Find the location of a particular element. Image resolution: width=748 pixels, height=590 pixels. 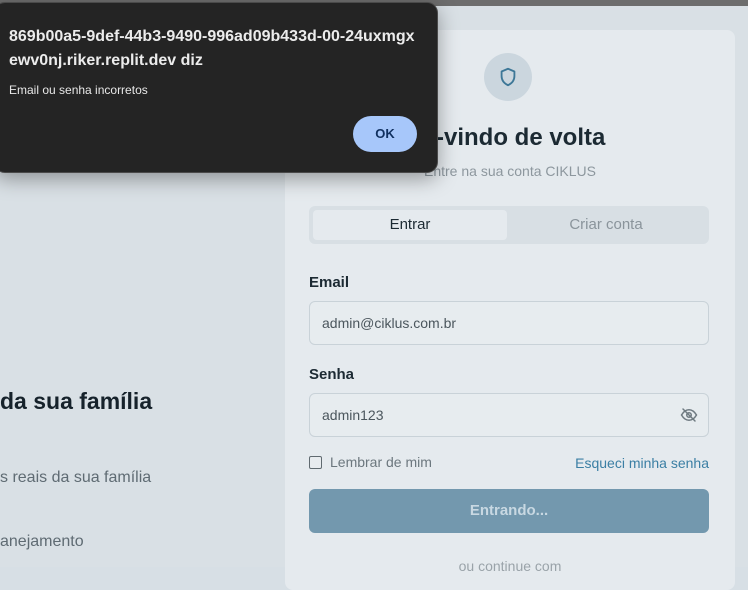

eye-off-icon is located at coordinates (689, 415).